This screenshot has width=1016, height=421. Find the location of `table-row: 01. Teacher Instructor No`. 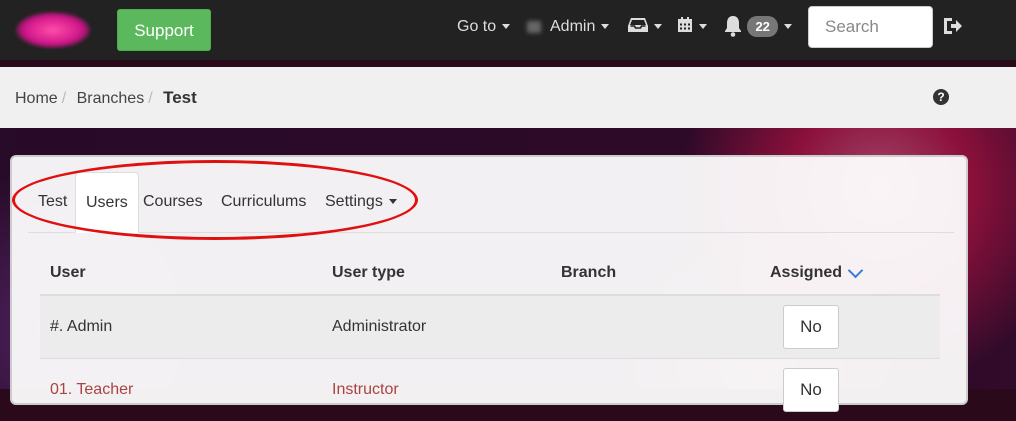

table-row: 01. Teacher Instructor No is located at coordinates (490, 390).